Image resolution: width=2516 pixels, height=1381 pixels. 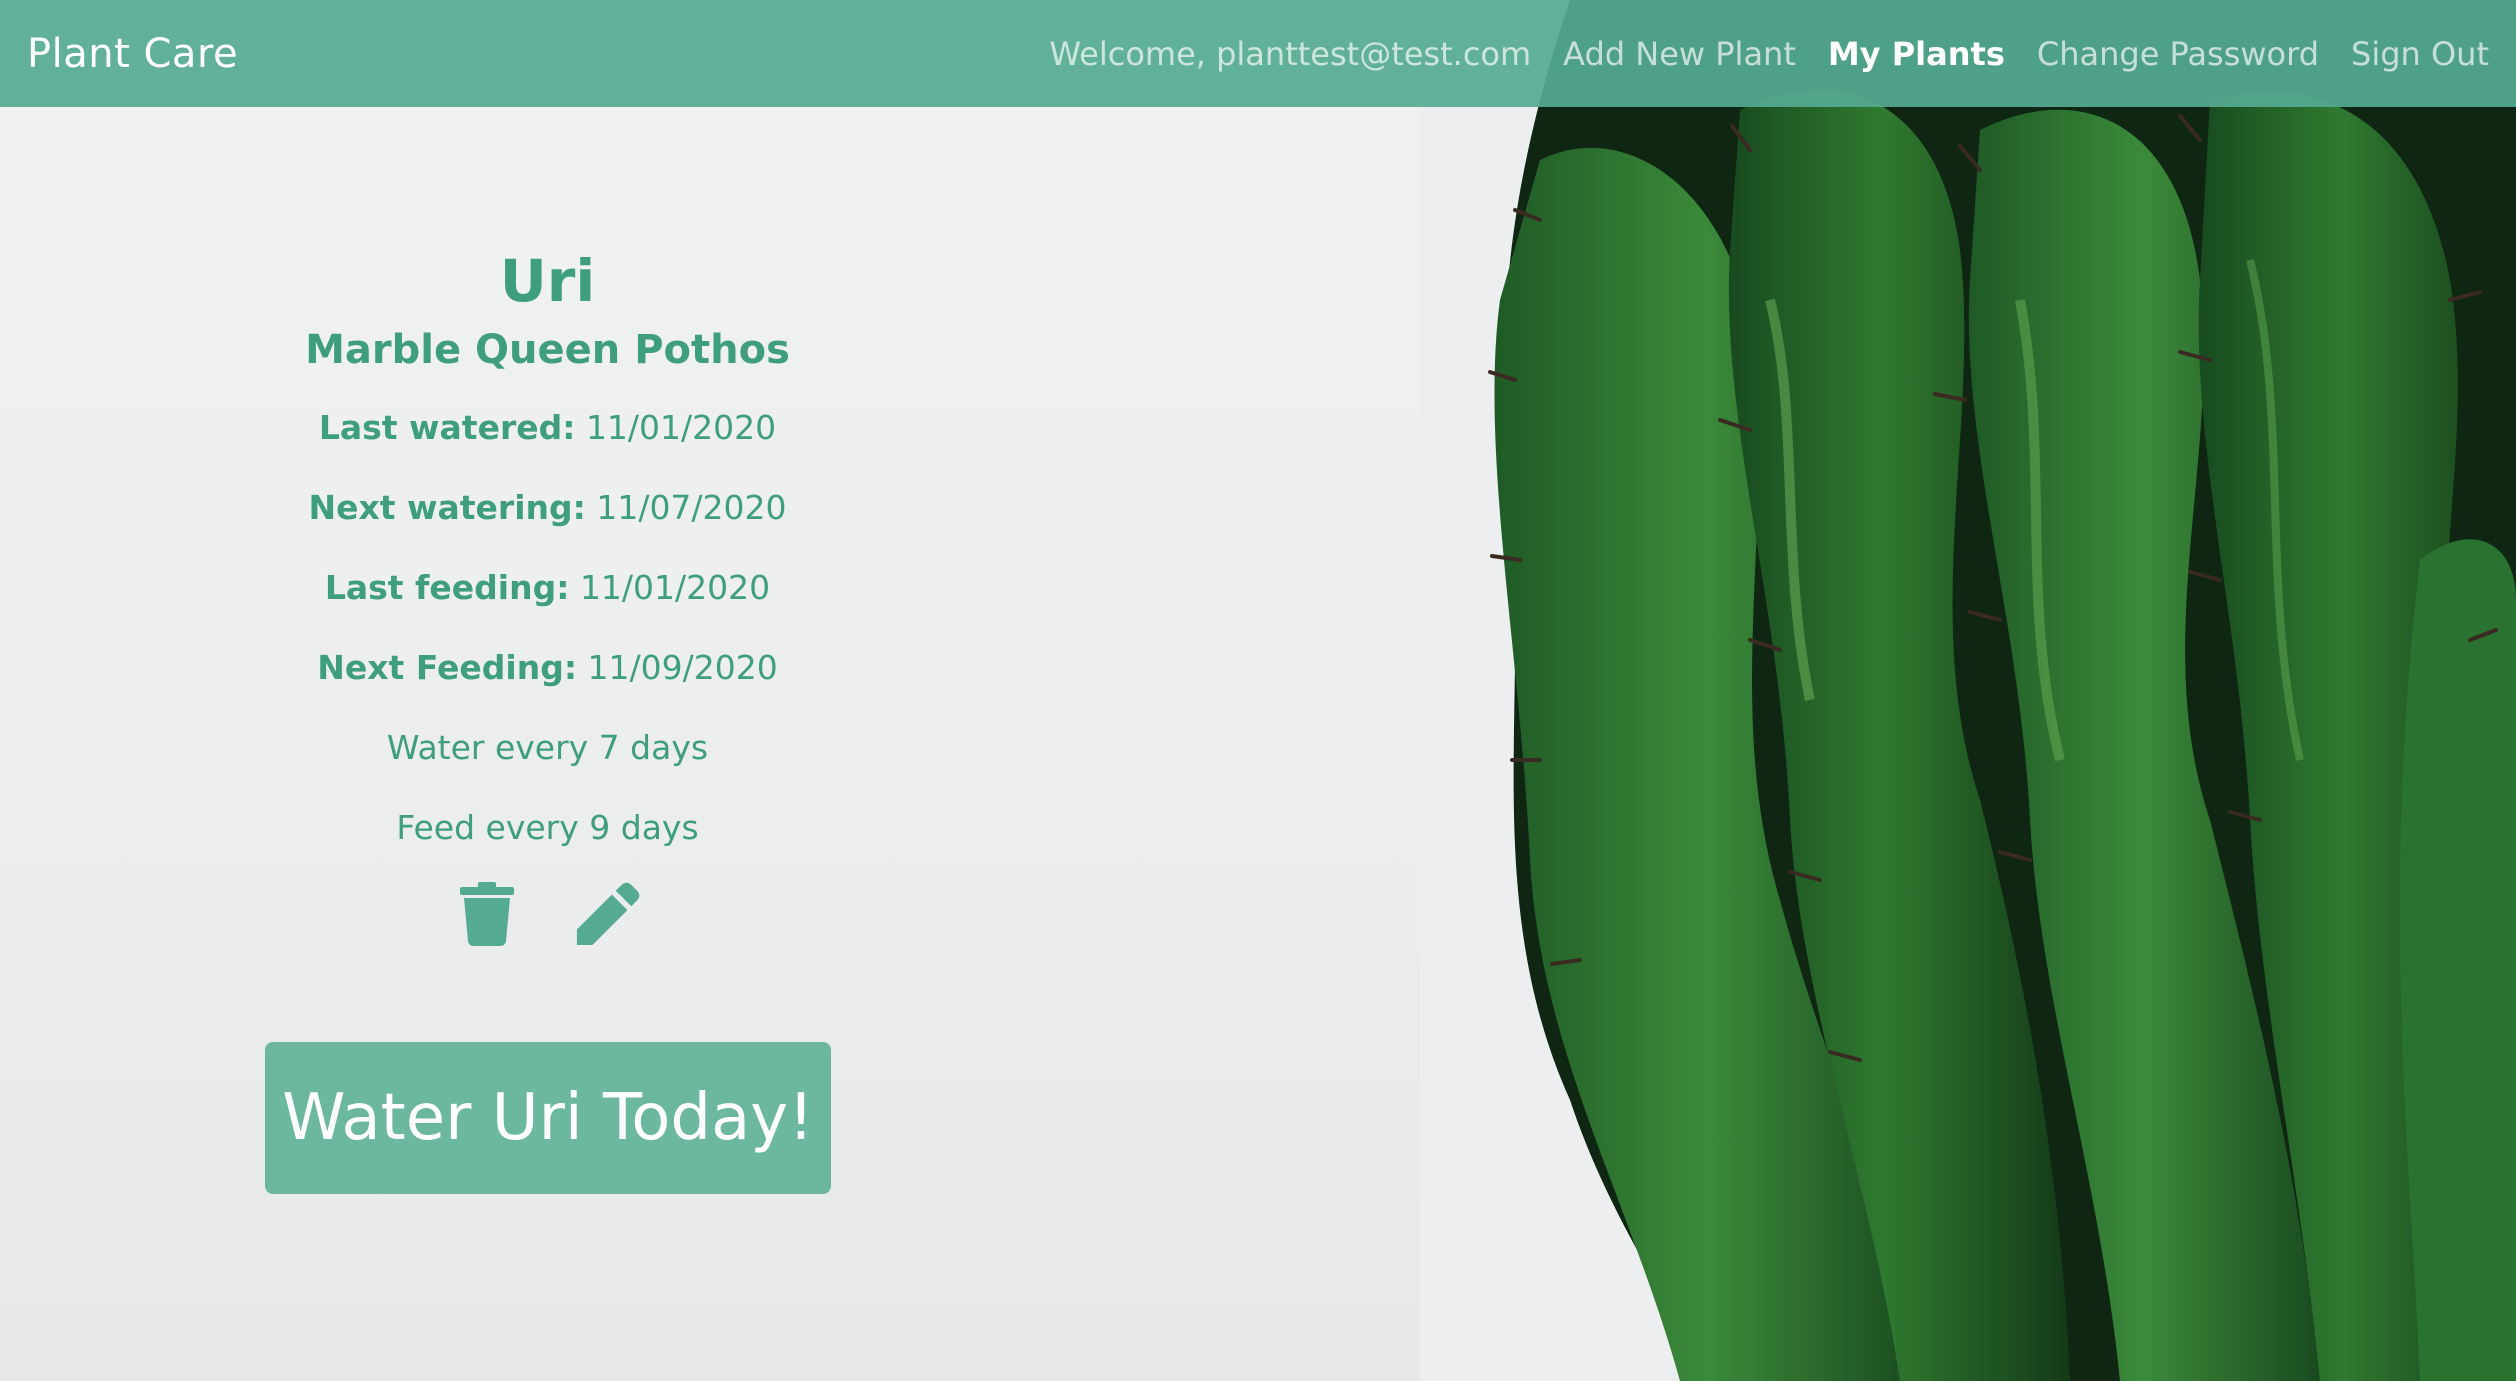 I want to click on next-watering-value: 11/07/2020, so click(x=691, y=507).